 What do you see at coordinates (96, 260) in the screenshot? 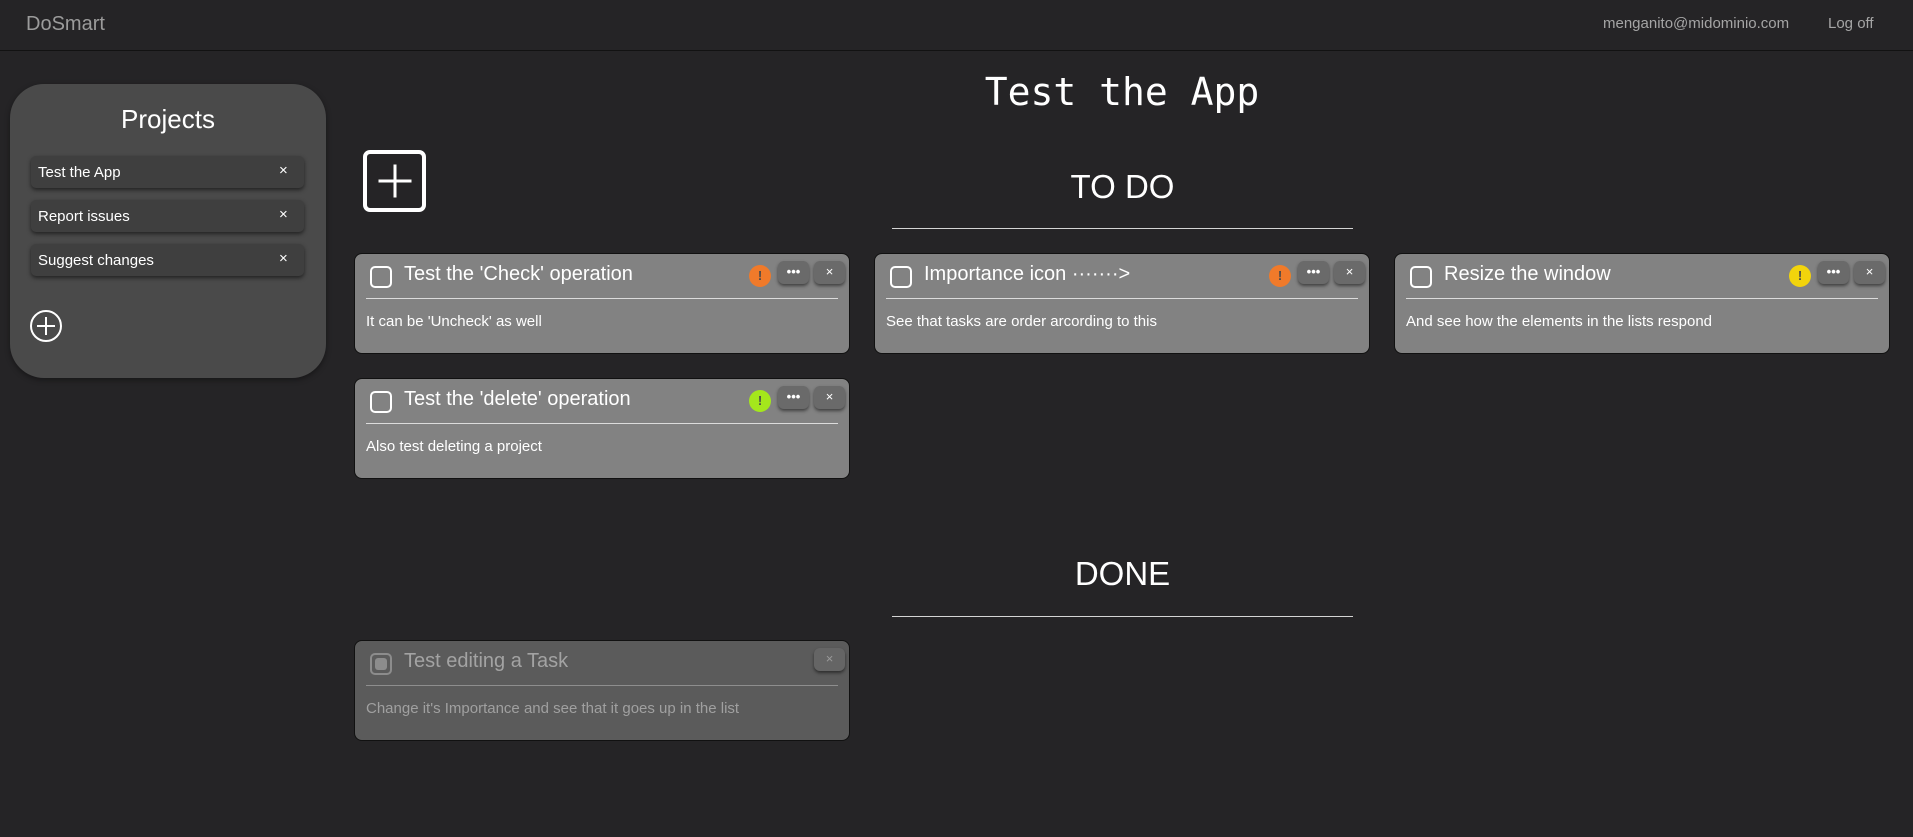
I see `project-label: Suggest changes` at bounding box center [96, 260].